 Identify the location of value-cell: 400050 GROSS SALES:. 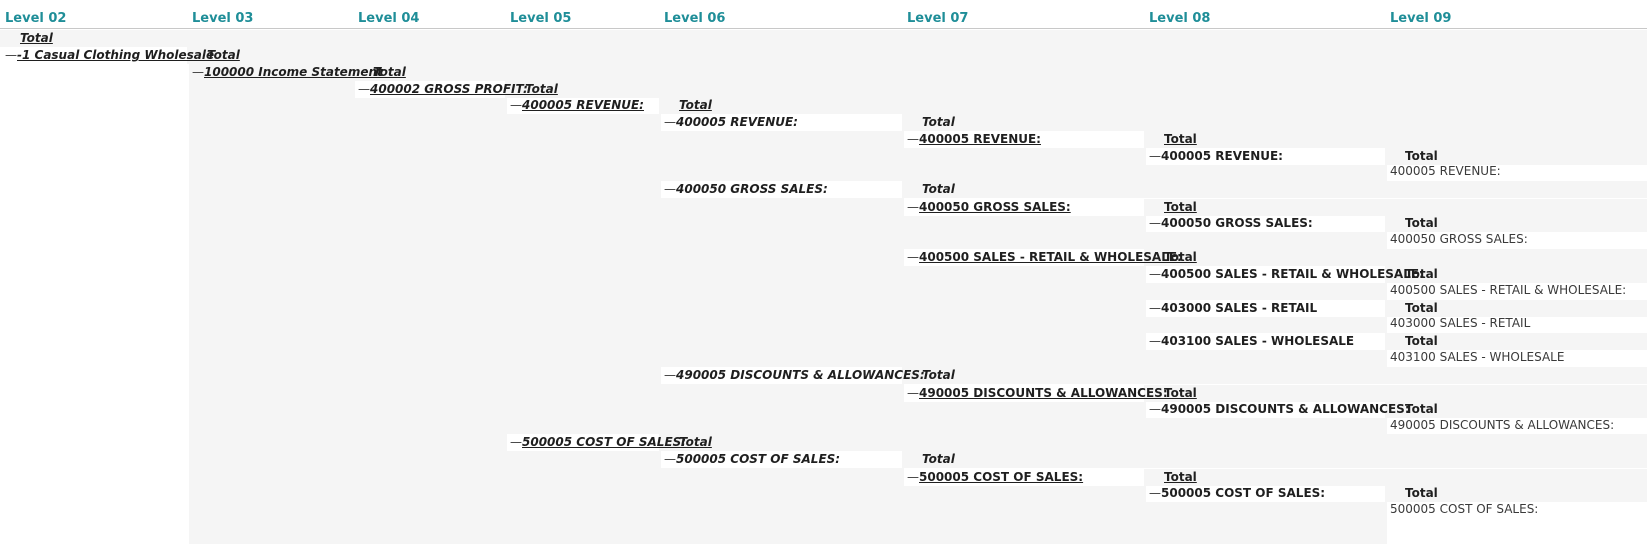
(1459, 239).